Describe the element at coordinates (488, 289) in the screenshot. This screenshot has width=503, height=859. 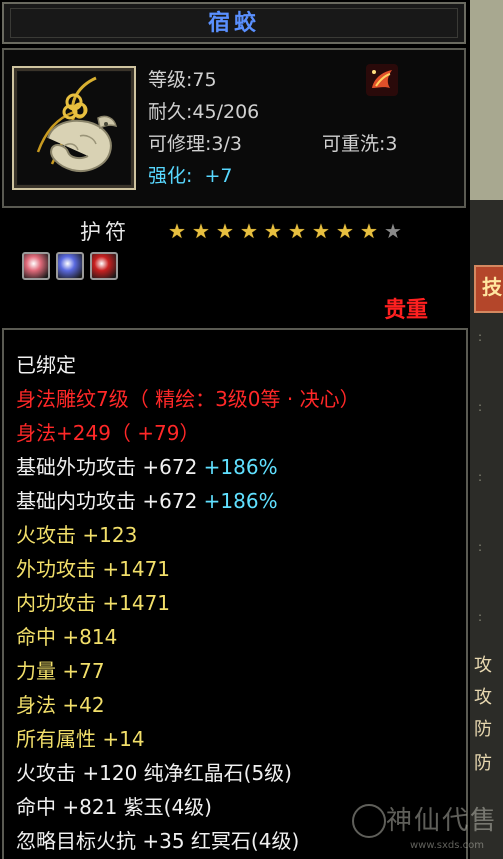
I see `side-panel-tab: 技` at that location.